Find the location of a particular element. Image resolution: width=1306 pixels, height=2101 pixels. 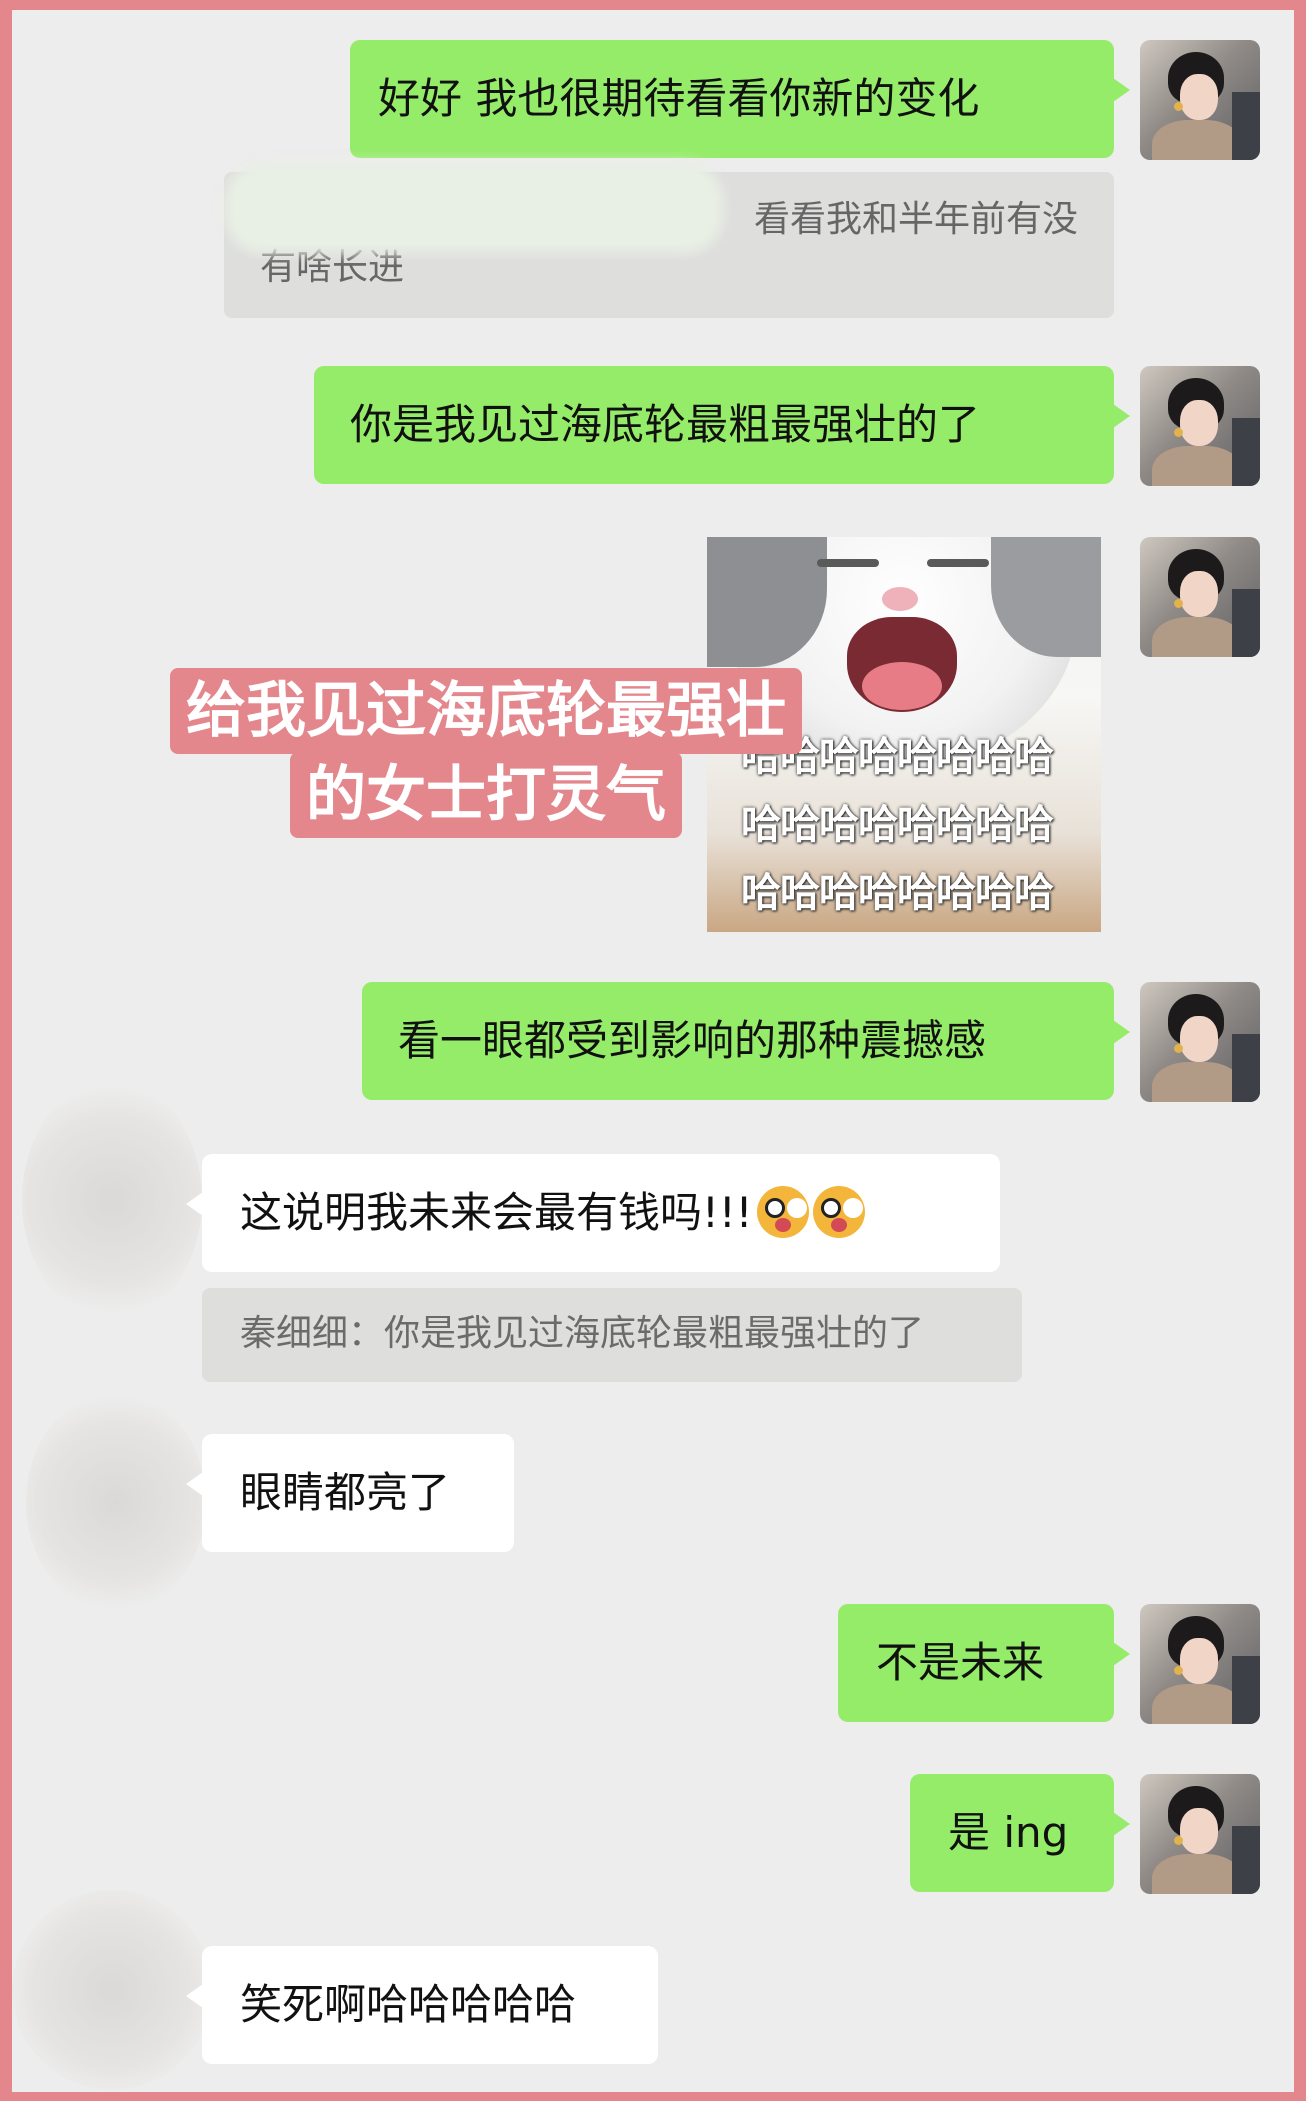

message-bubble-self: 你是我见过海底轮最粗最强壮的了 is located at coordinates (722, 425).